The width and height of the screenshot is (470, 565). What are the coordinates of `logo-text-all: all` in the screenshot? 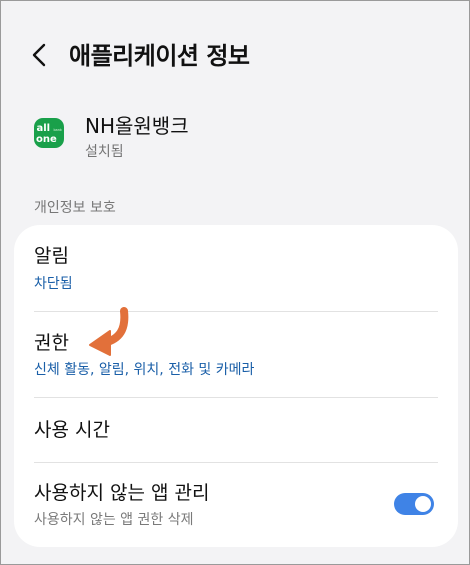 It's located at (44, 128).